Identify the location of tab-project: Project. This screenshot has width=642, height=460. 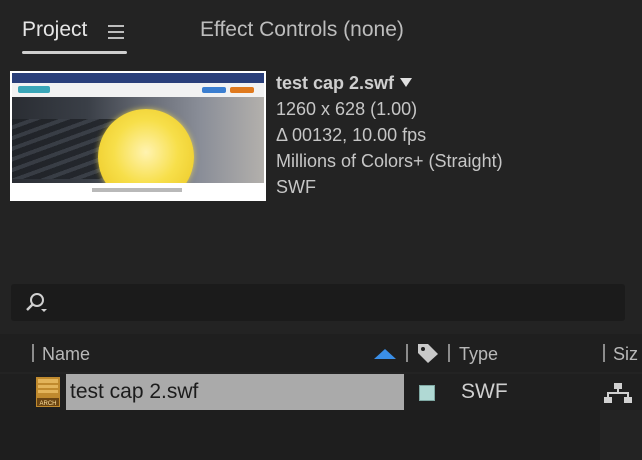
(54, 30).